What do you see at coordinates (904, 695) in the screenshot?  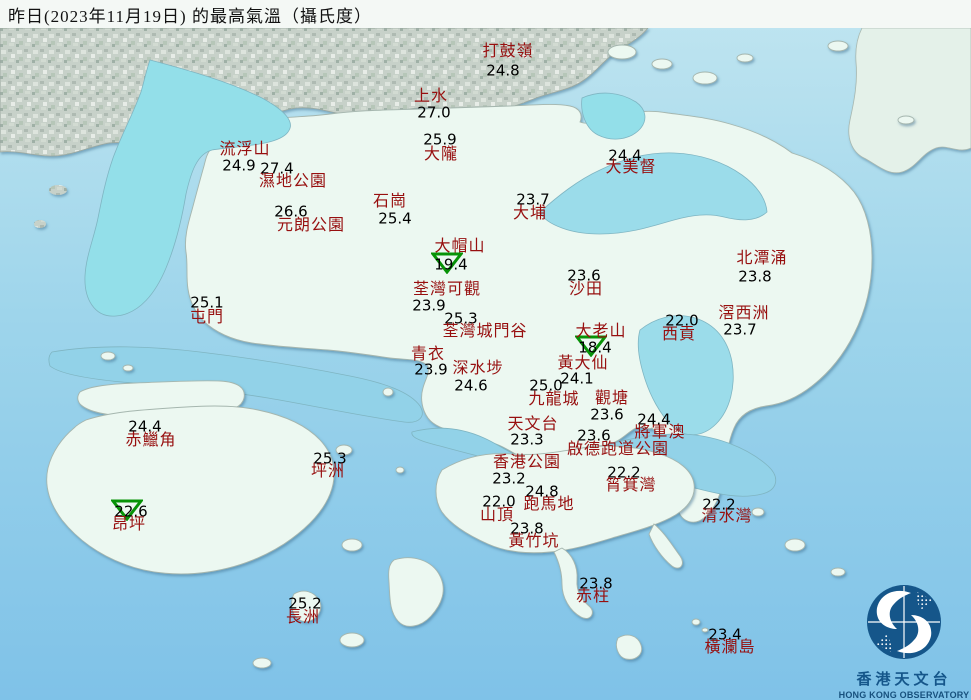 I see `hko-logo-english-name: HONG KONG OBSERVATORY` at bounding box center [904, 695].